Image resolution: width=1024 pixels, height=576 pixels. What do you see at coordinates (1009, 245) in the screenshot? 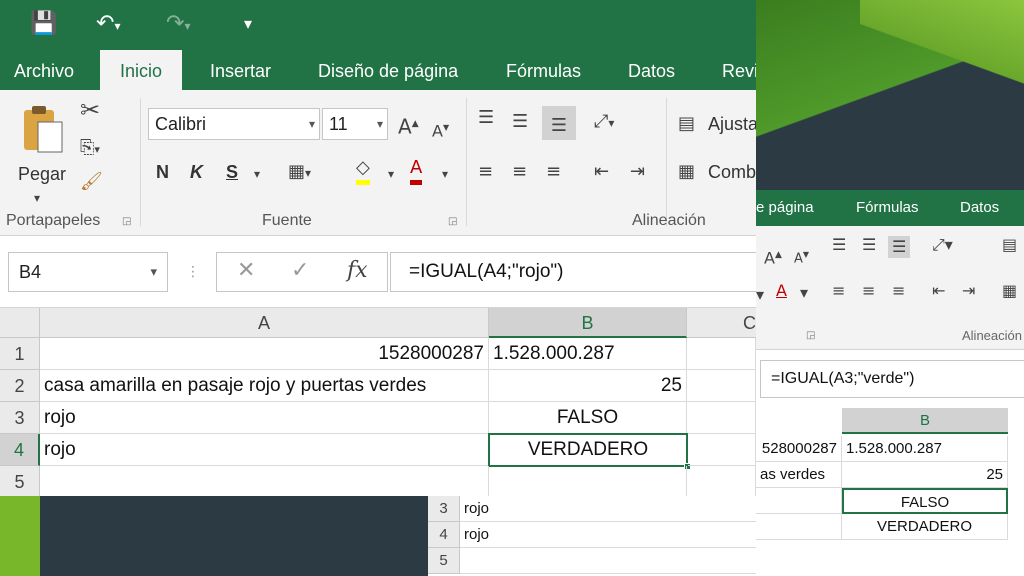
I see `wrap-text-icon: ▤` at bounding box center [1009, 245].